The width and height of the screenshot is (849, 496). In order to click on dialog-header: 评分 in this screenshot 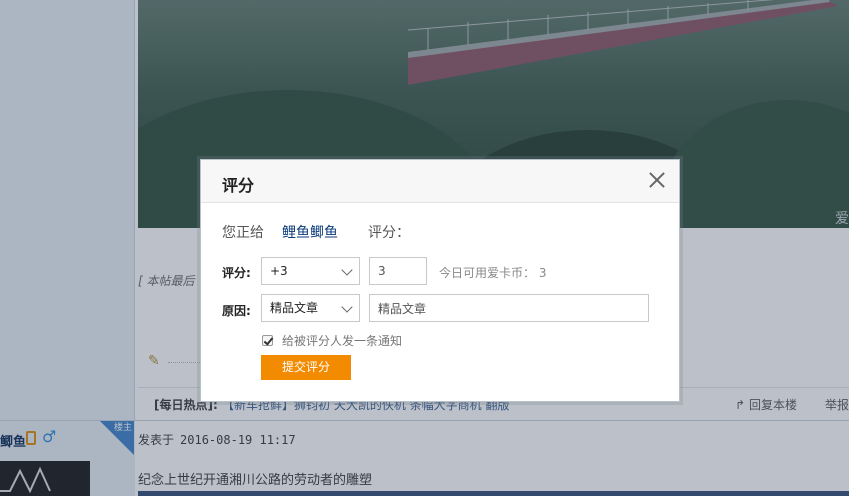, I will do `click(440, 181)`.